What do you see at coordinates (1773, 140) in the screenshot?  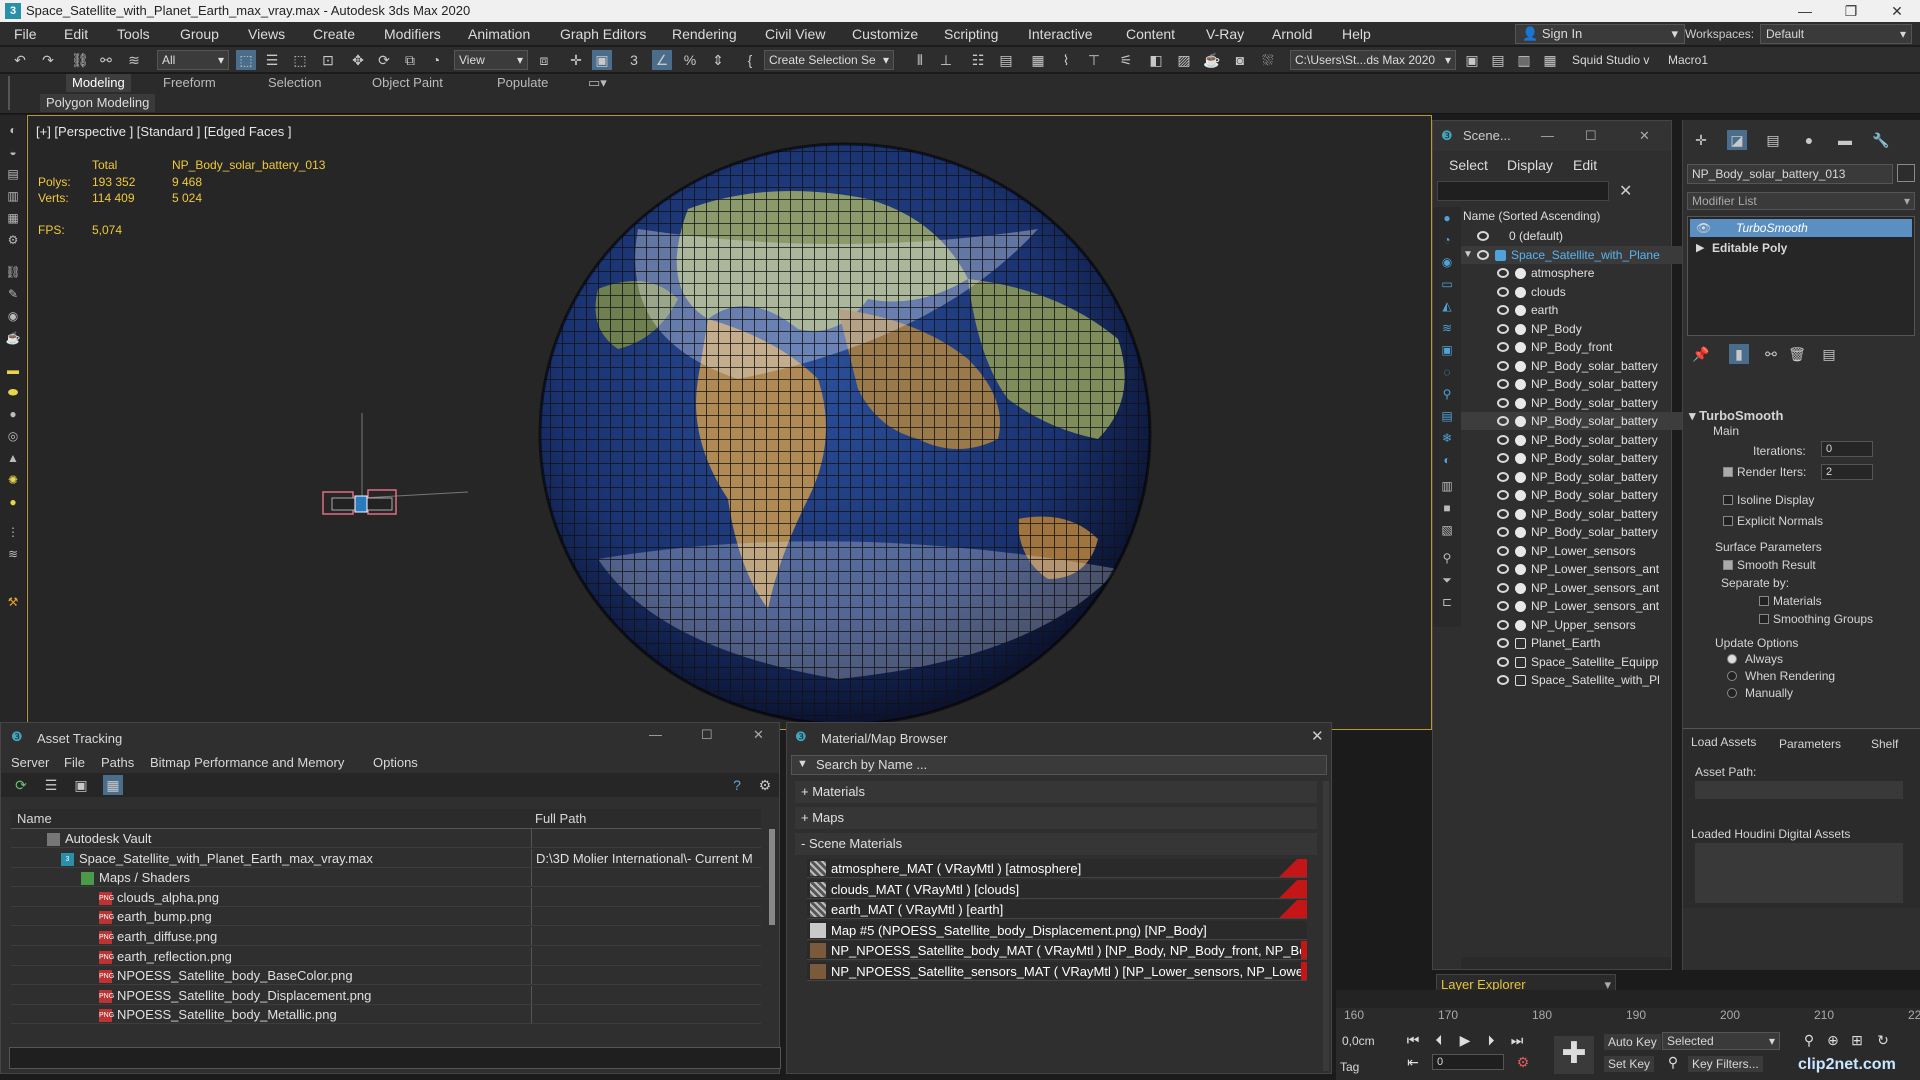 I see `hierarchy-tab-icon: ▤` at bounding box center [1773, 140].